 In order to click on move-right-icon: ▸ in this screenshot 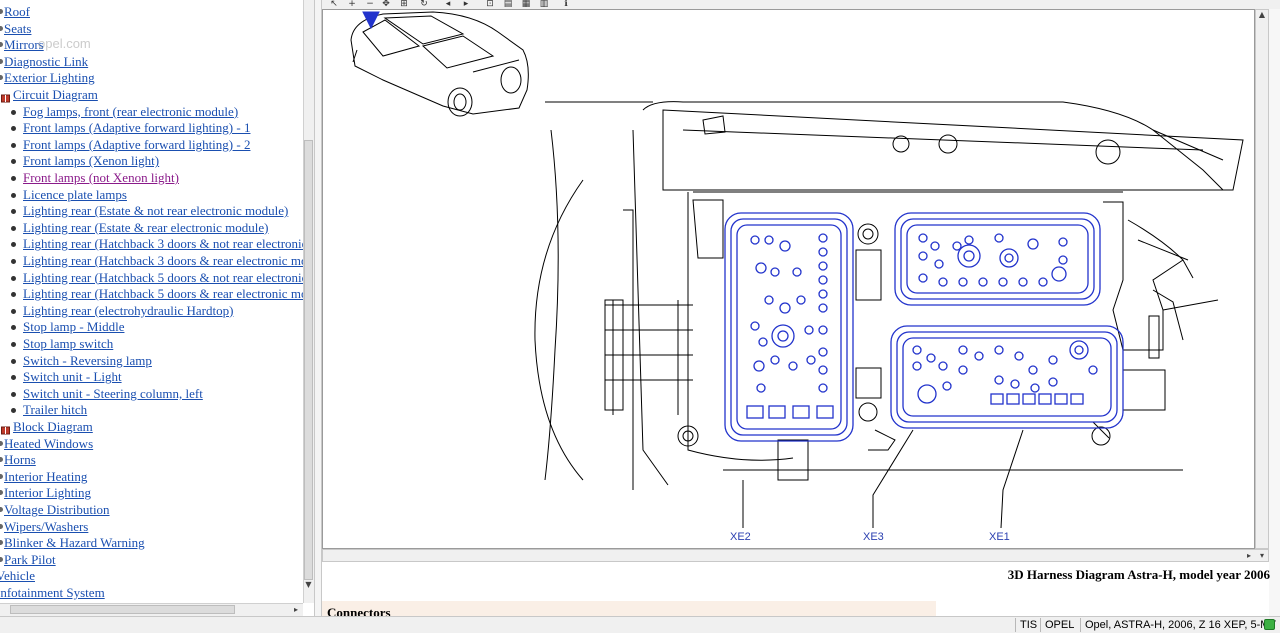, I will do `click(466, 4)`.